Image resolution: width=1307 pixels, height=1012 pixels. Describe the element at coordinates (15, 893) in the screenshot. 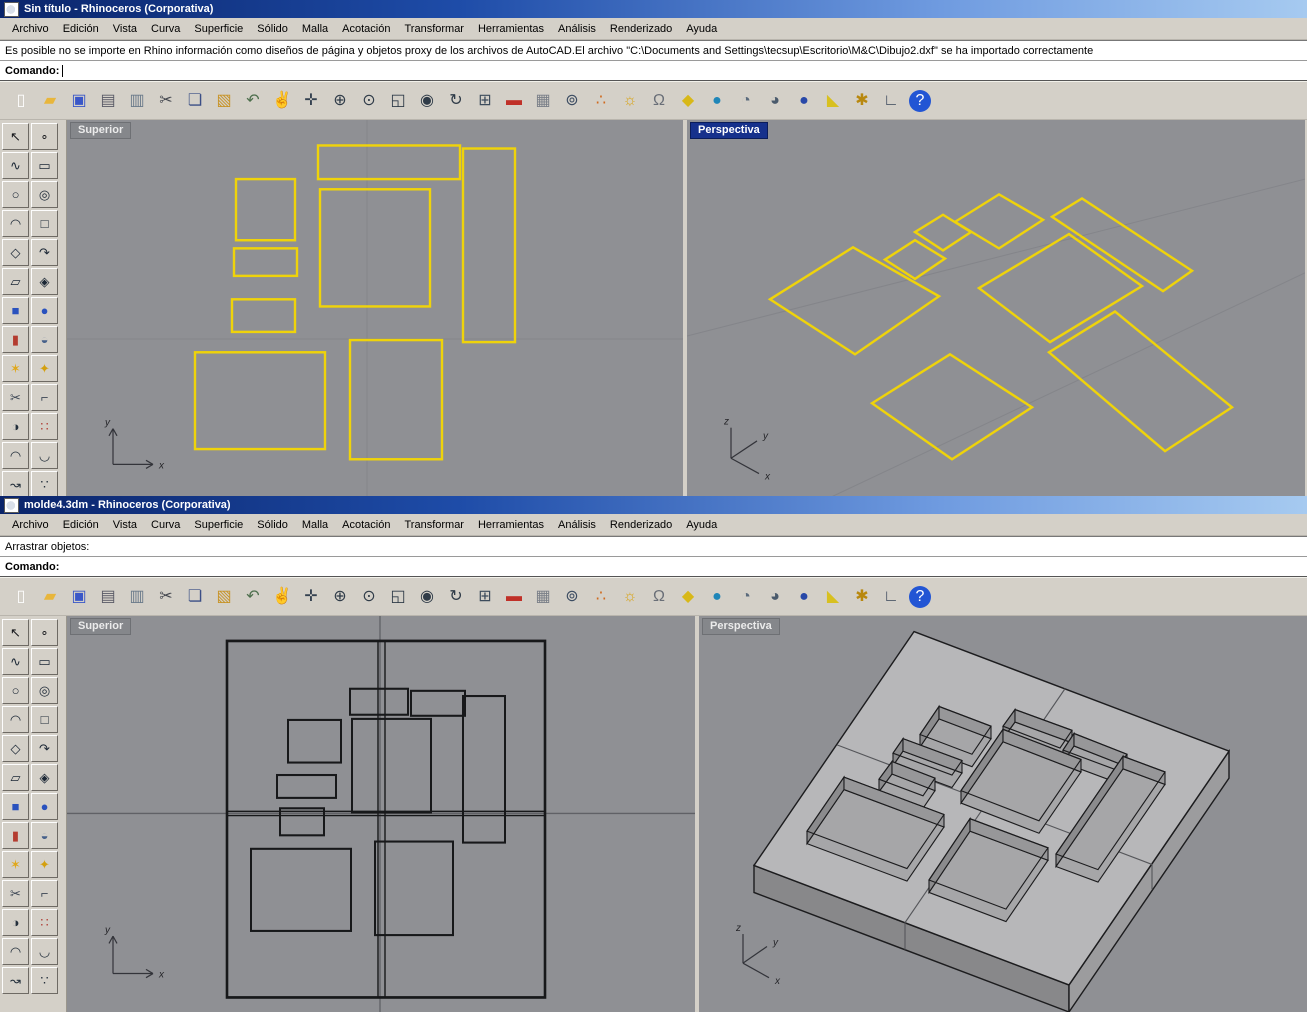

I see `trim-tool-icon: ✂` at that location.